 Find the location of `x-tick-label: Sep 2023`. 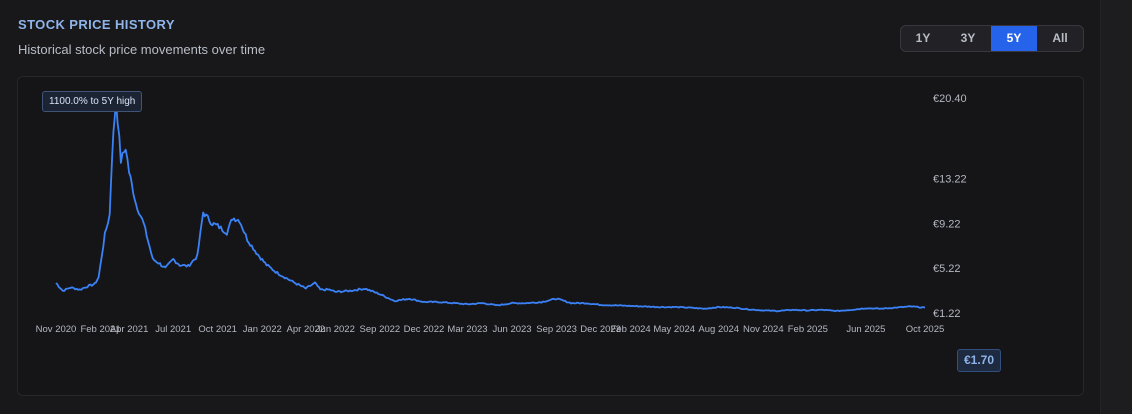

x-tick-label: Sep 2023 is located at coordinates (556, 329).